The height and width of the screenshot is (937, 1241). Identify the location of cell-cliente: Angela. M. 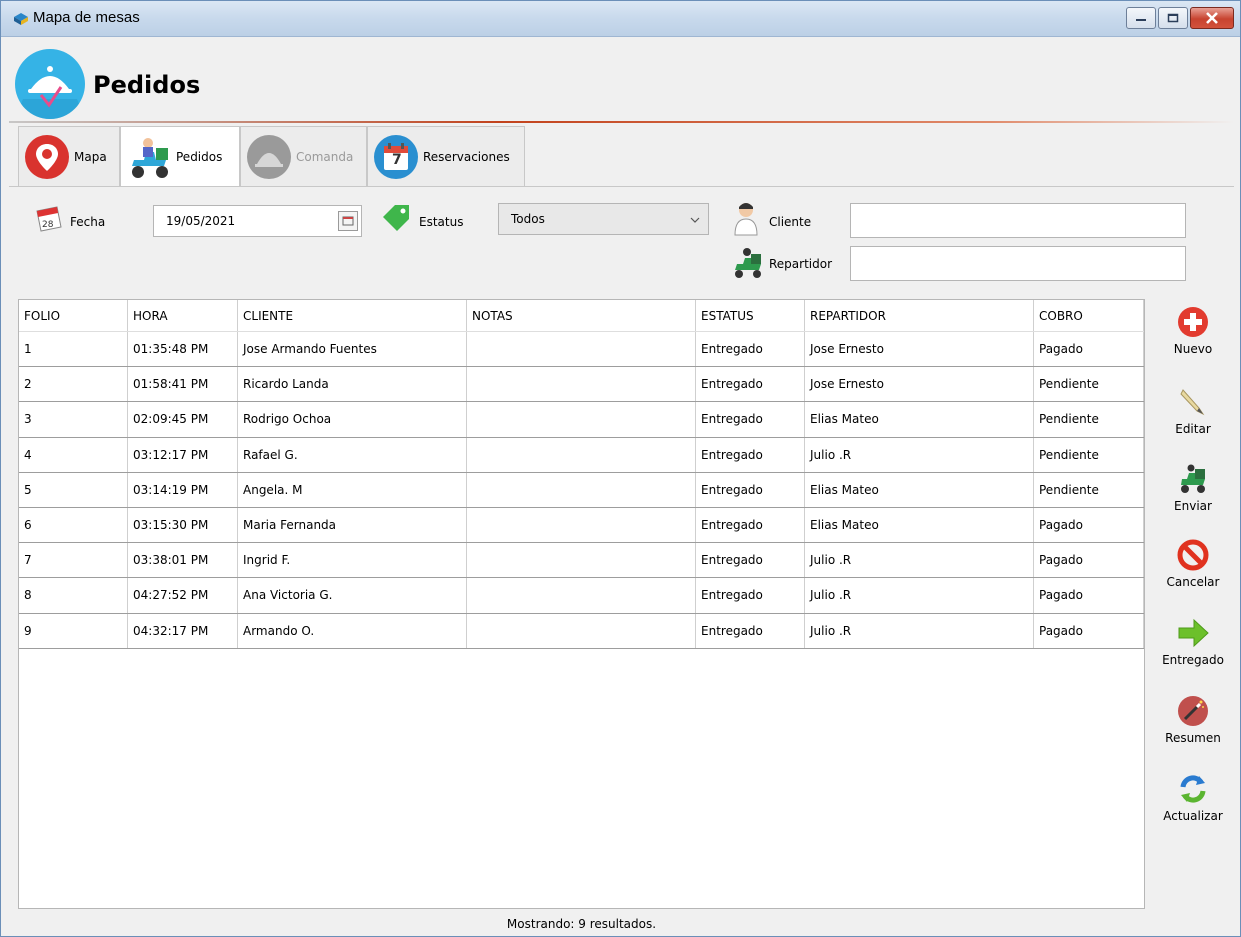
(352, 489).